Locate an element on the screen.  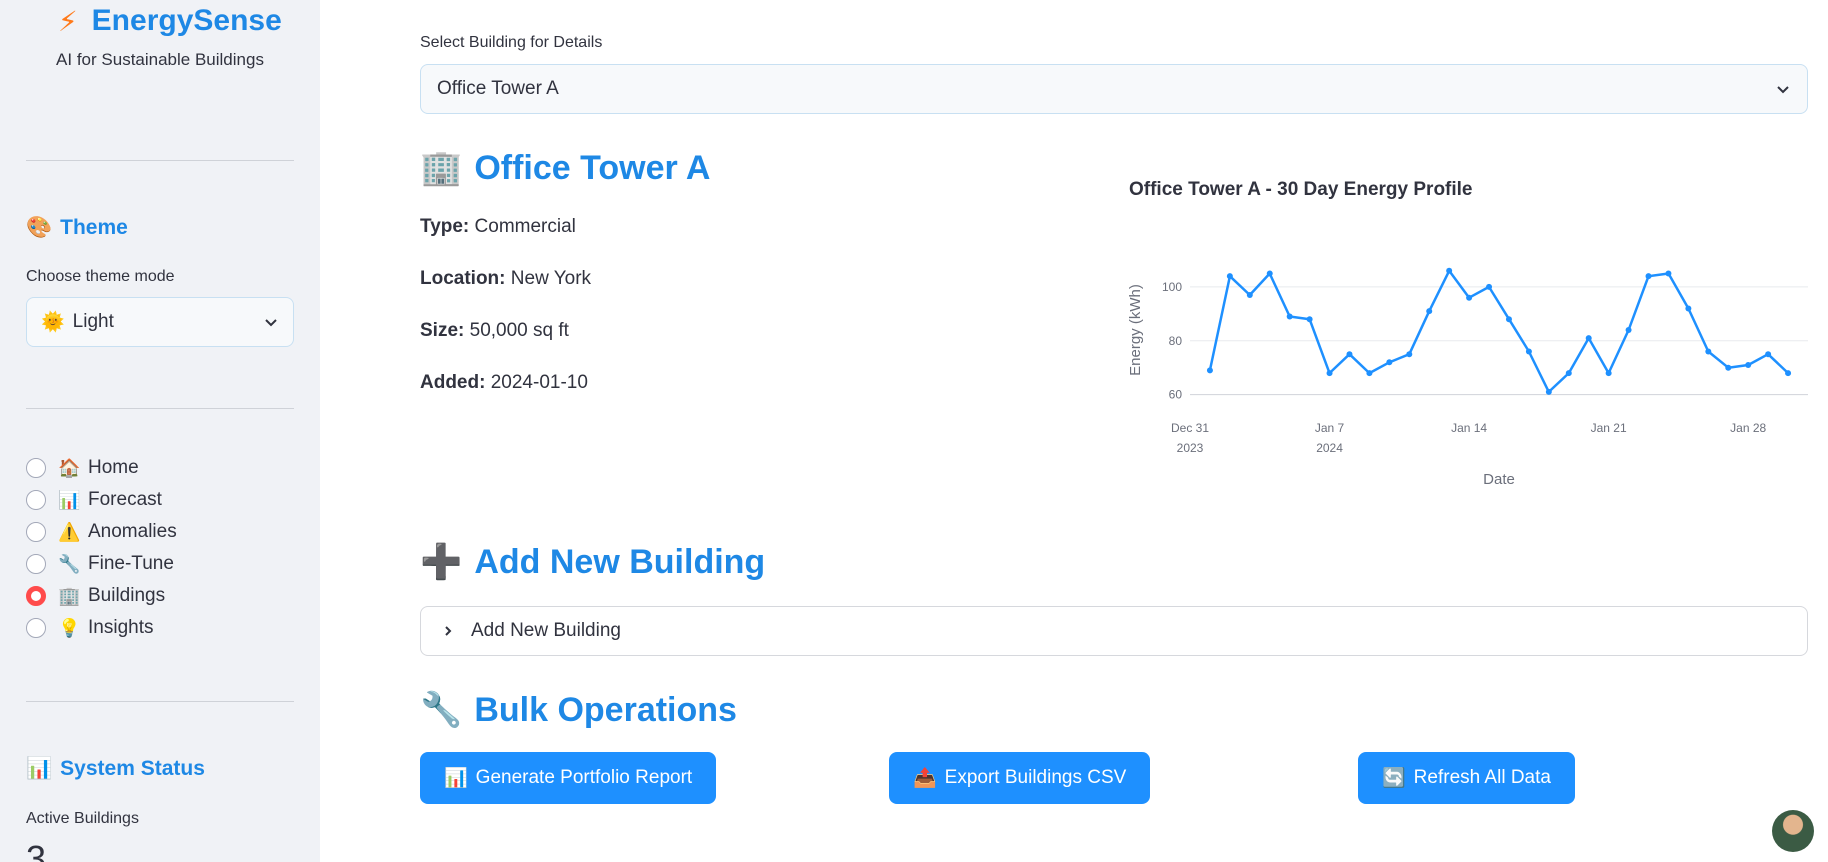
nav-item-insights: 💡 Insights is located at coordinates (101, 628).